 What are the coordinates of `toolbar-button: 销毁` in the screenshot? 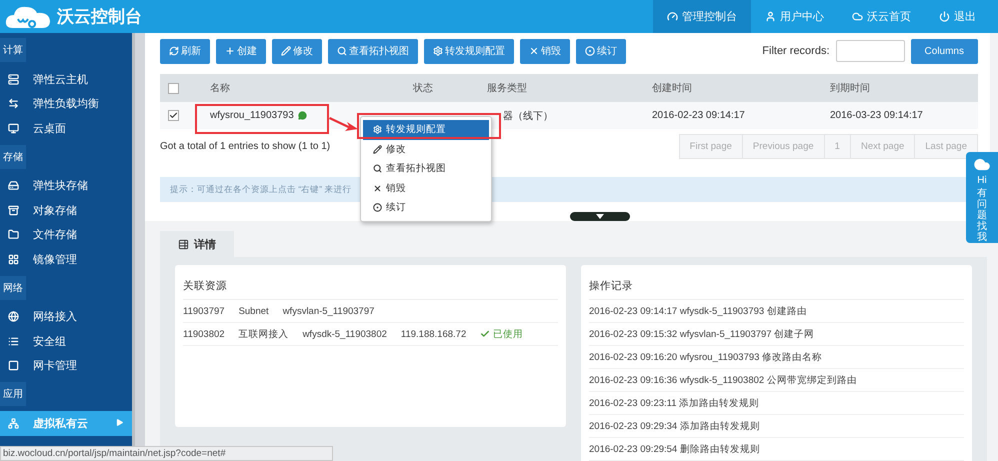 It's located at (545, 51).